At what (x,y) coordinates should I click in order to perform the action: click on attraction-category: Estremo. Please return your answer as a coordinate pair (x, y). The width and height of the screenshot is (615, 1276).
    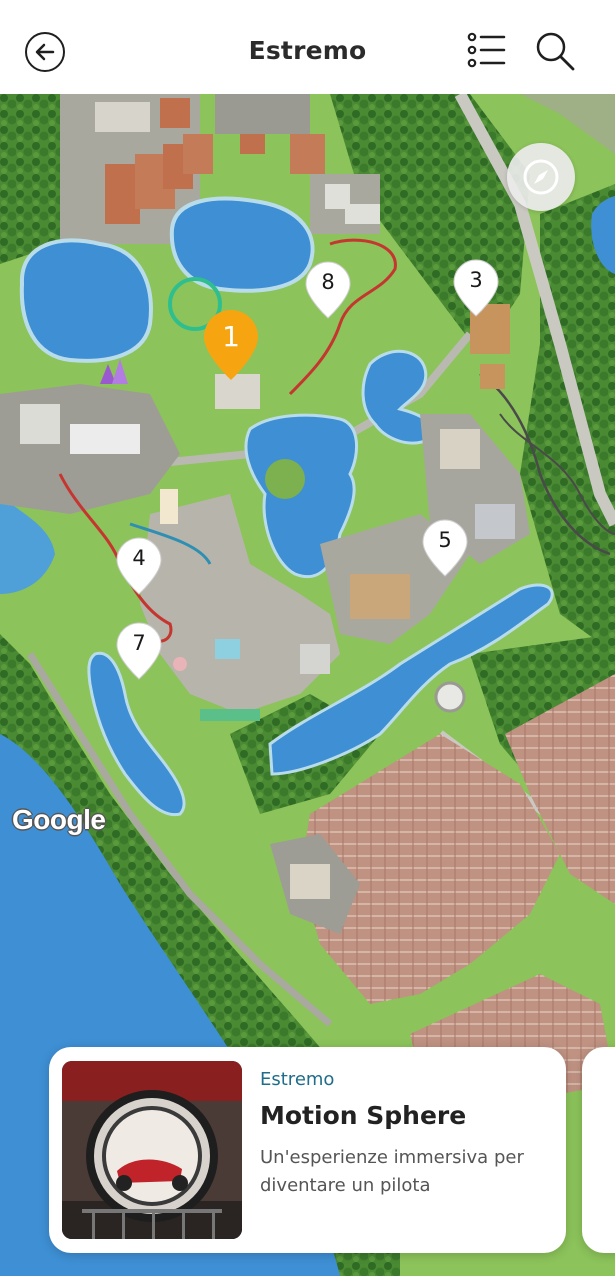
    Looking at the image, I should click on (297, 1079).